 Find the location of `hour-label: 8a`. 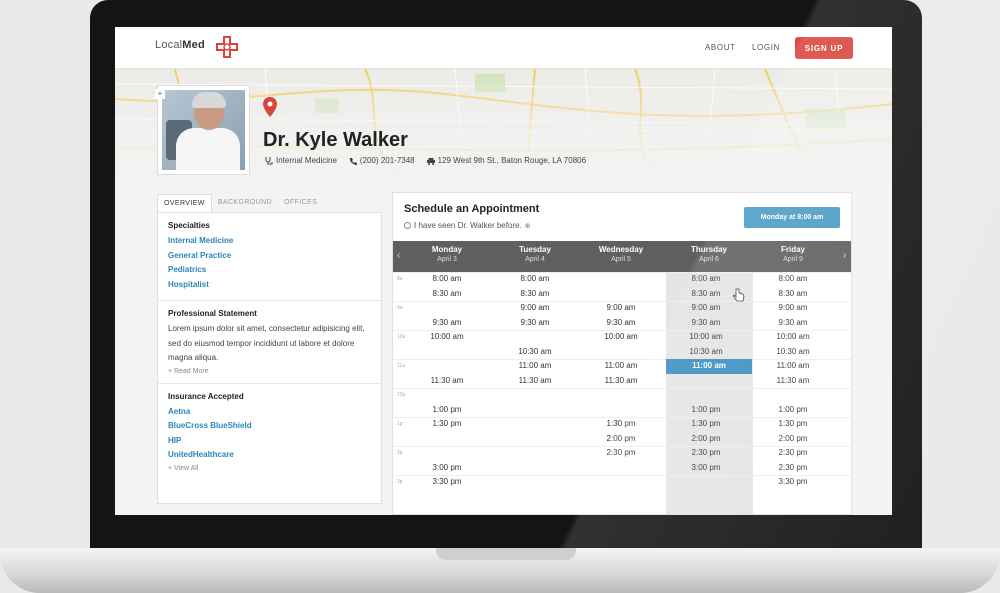

hour-label: 8a is located at coordinates (400, 279).